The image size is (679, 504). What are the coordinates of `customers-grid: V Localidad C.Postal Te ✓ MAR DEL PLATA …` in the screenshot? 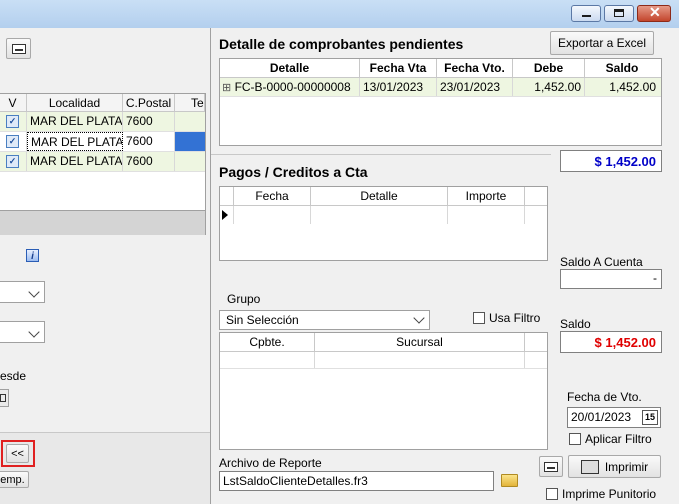 It's located at (103, 164).